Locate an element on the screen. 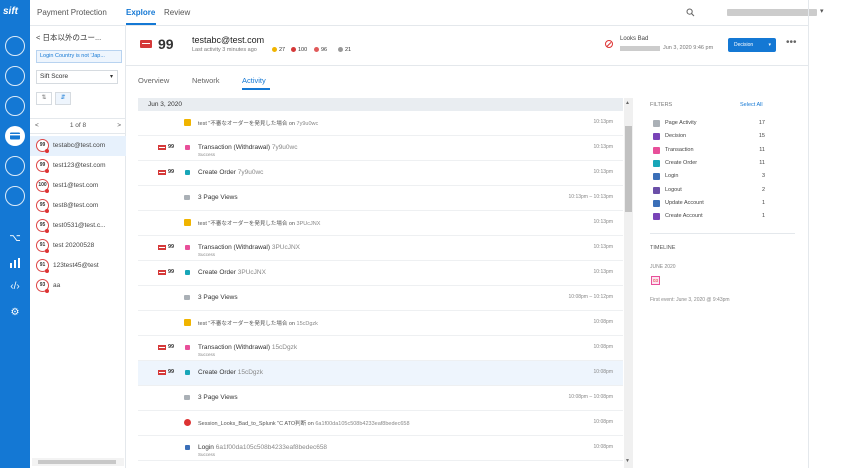  card-icon is located at coordinates (15, 136).